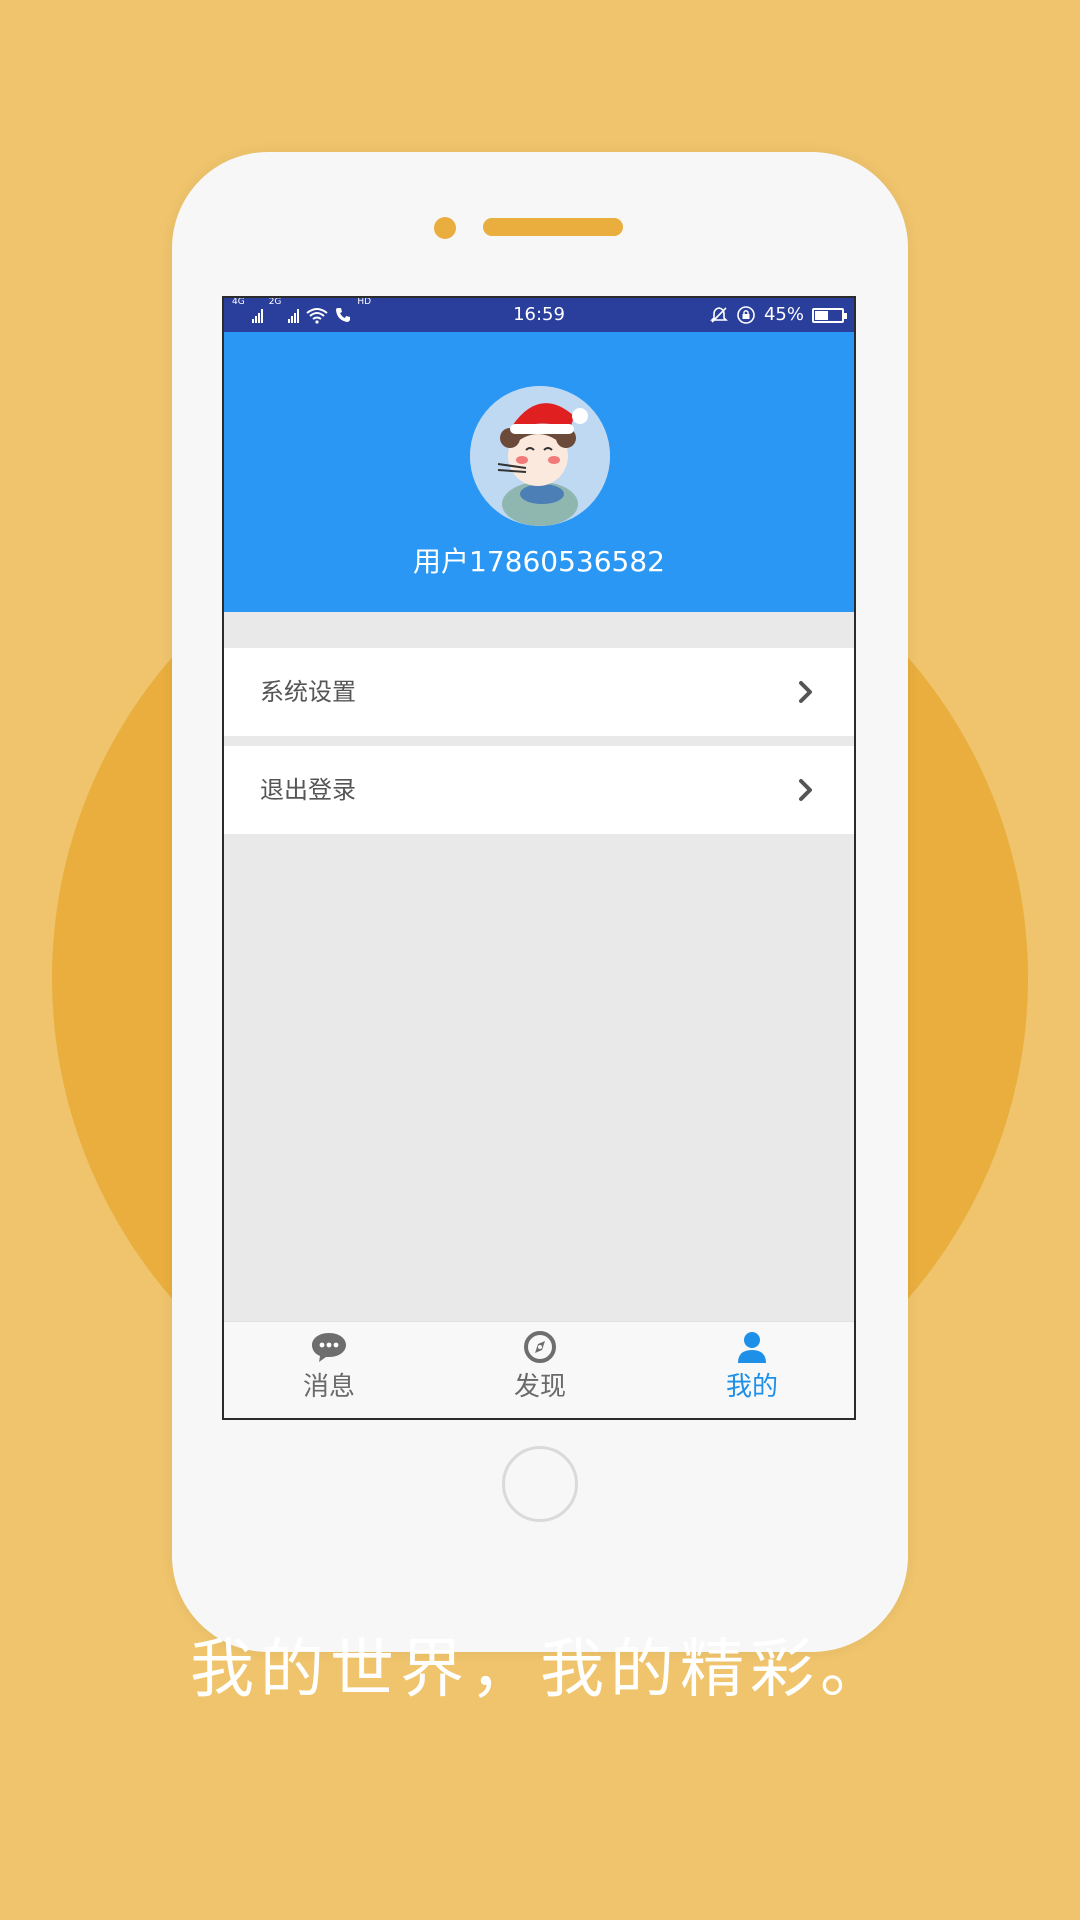 The height and width of the screenshot is (1920, 1080). What do you see at coordinates (308, 790) in the screenshot?
I see `menu-item-label: 退出登录` at bounding box center [308, 790].